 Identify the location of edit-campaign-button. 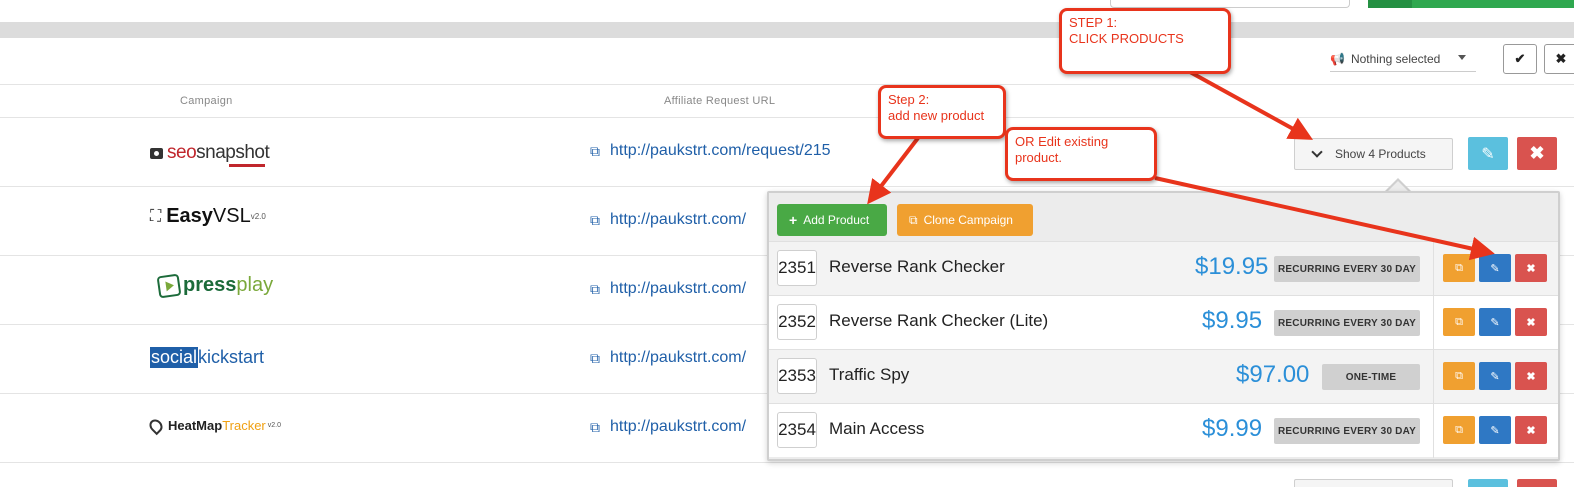
(1488, 483).